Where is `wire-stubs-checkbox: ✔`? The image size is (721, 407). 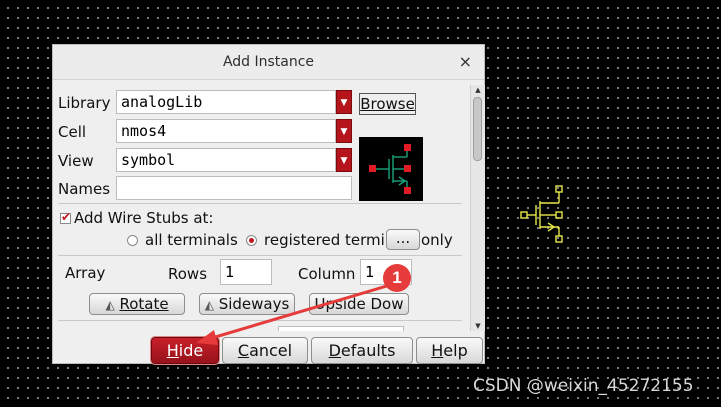 wire-stubs-checkbox: ✔ is located at coordinates (66, 217).